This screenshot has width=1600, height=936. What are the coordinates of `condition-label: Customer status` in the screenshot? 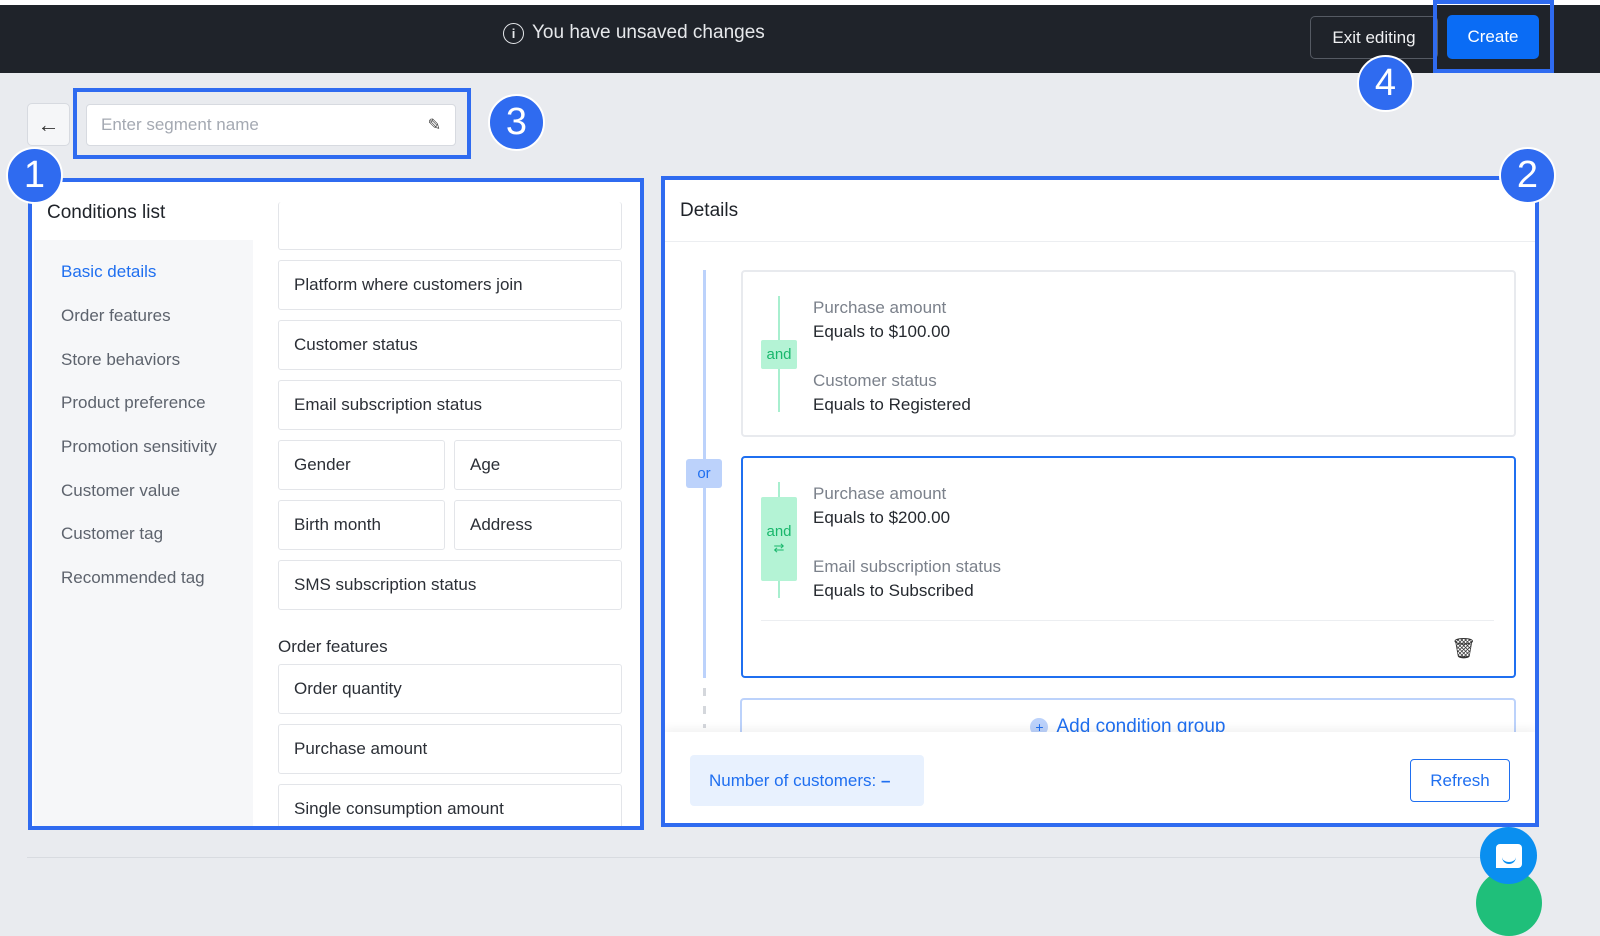 It's located at (875, 380).